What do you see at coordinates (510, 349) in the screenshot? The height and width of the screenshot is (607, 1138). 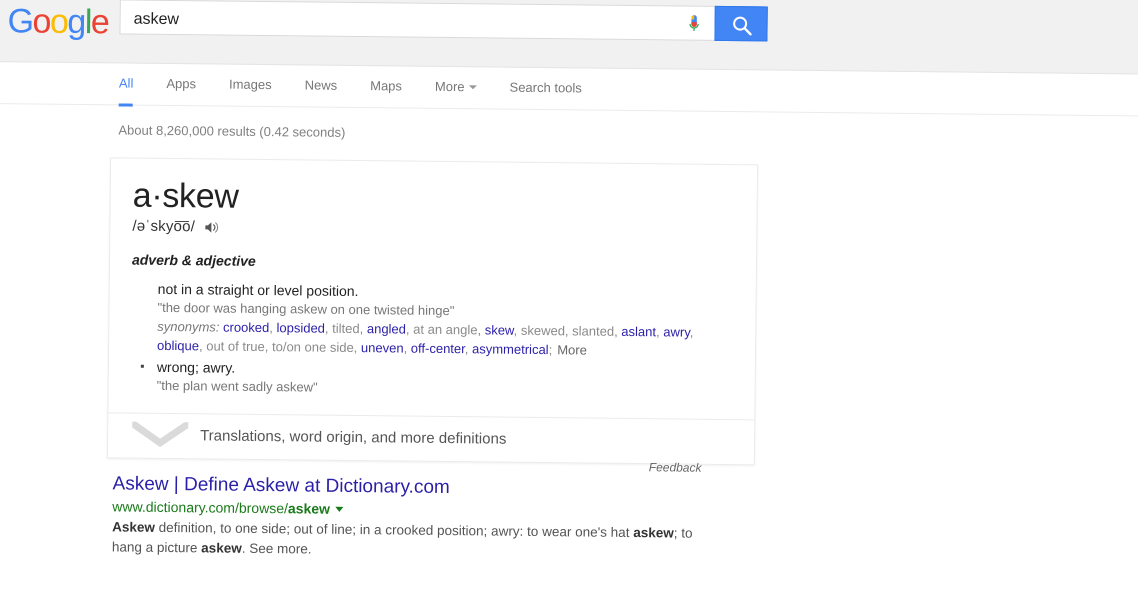 I see `synonym-asymmetrical: asymmetrical` at bounding box center [510, 349].